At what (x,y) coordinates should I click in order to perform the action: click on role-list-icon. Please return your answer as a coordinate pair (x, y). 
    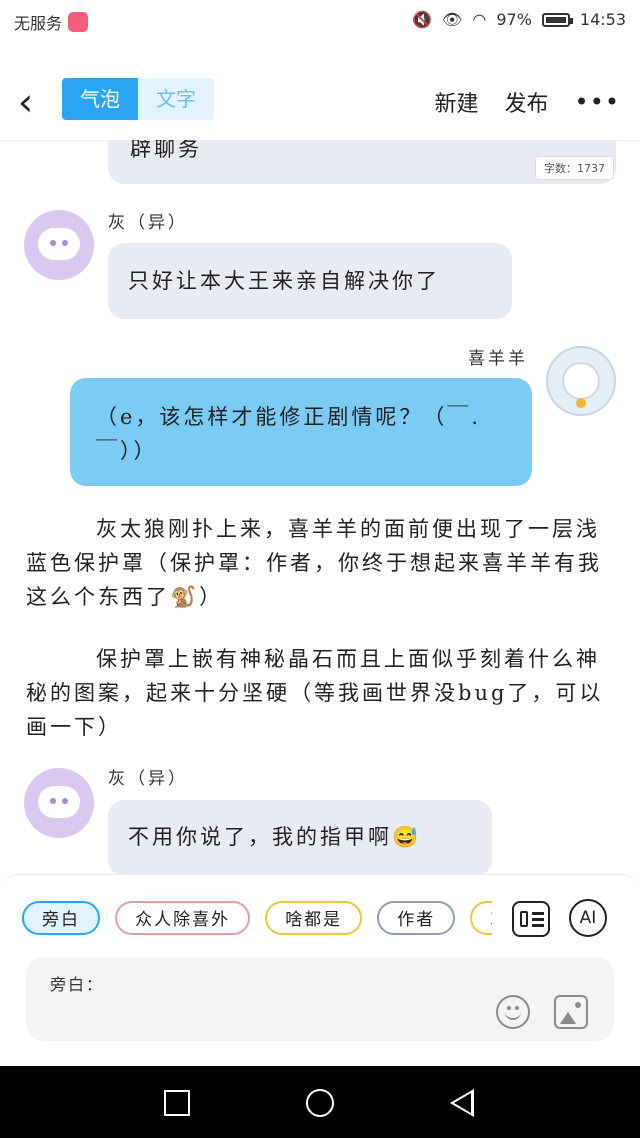
    Looking at the image, I should click on (531, 919).